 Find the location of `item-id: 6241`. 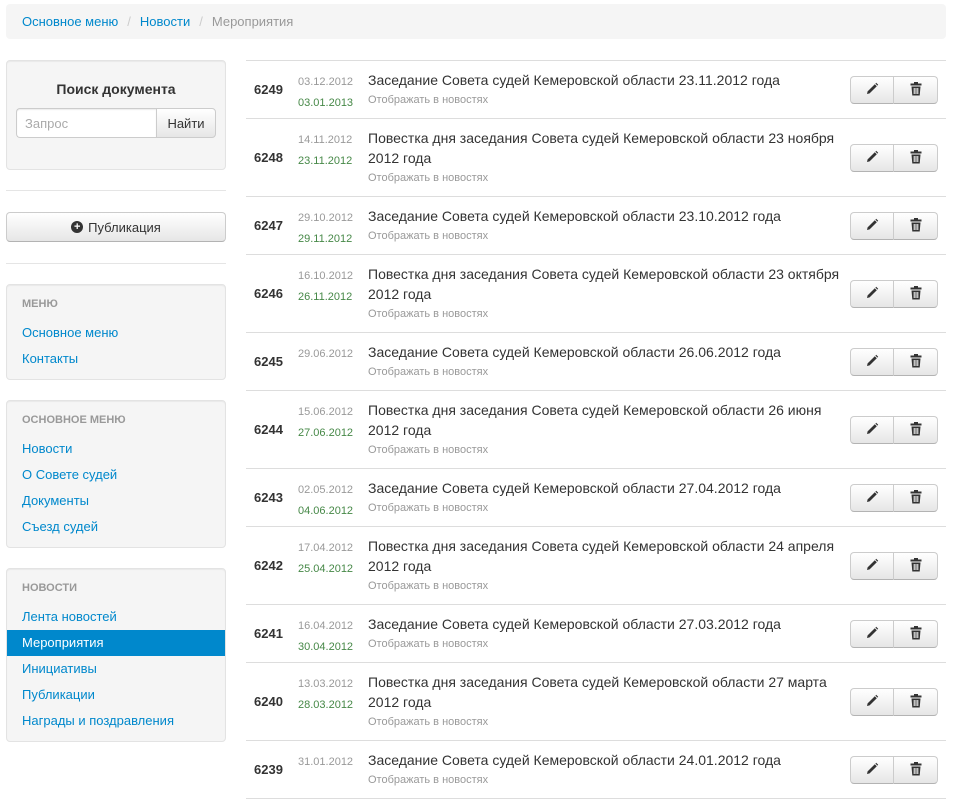

item-id: 6241 is located at coordinates (268, 633).